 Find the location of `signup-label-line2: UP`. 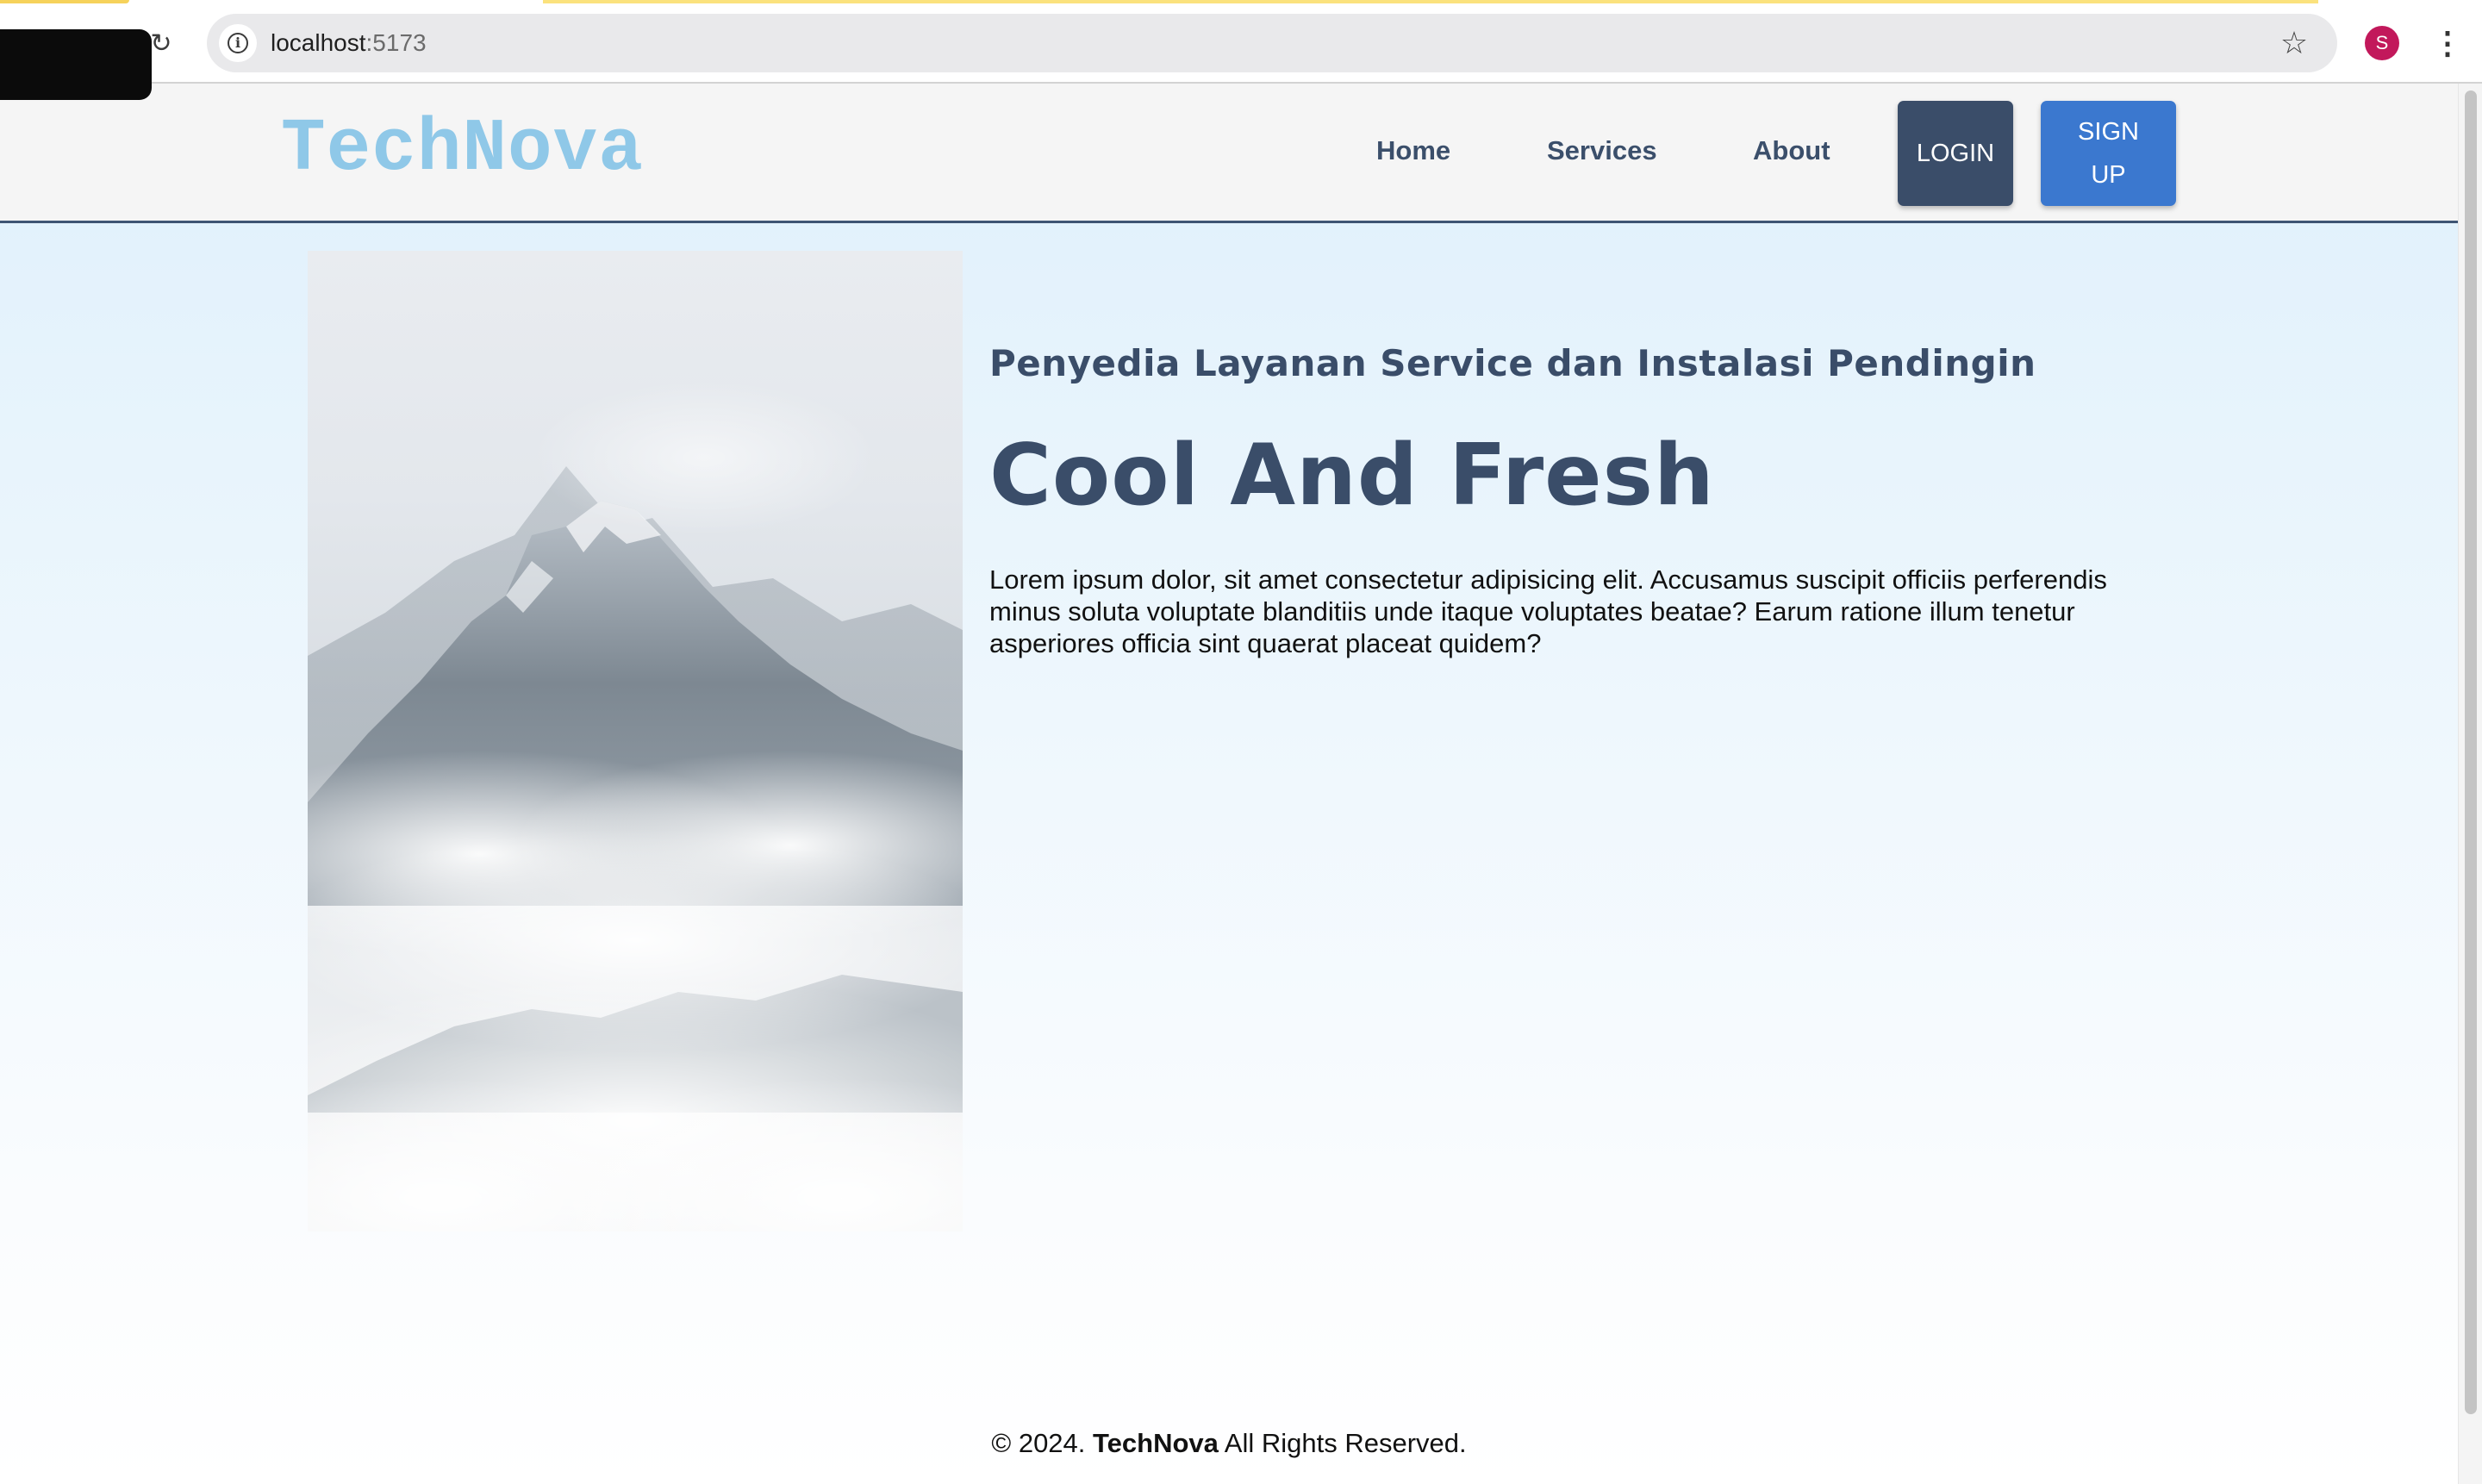

signup-label-line2: UP is located at coordinates (2108, 175).